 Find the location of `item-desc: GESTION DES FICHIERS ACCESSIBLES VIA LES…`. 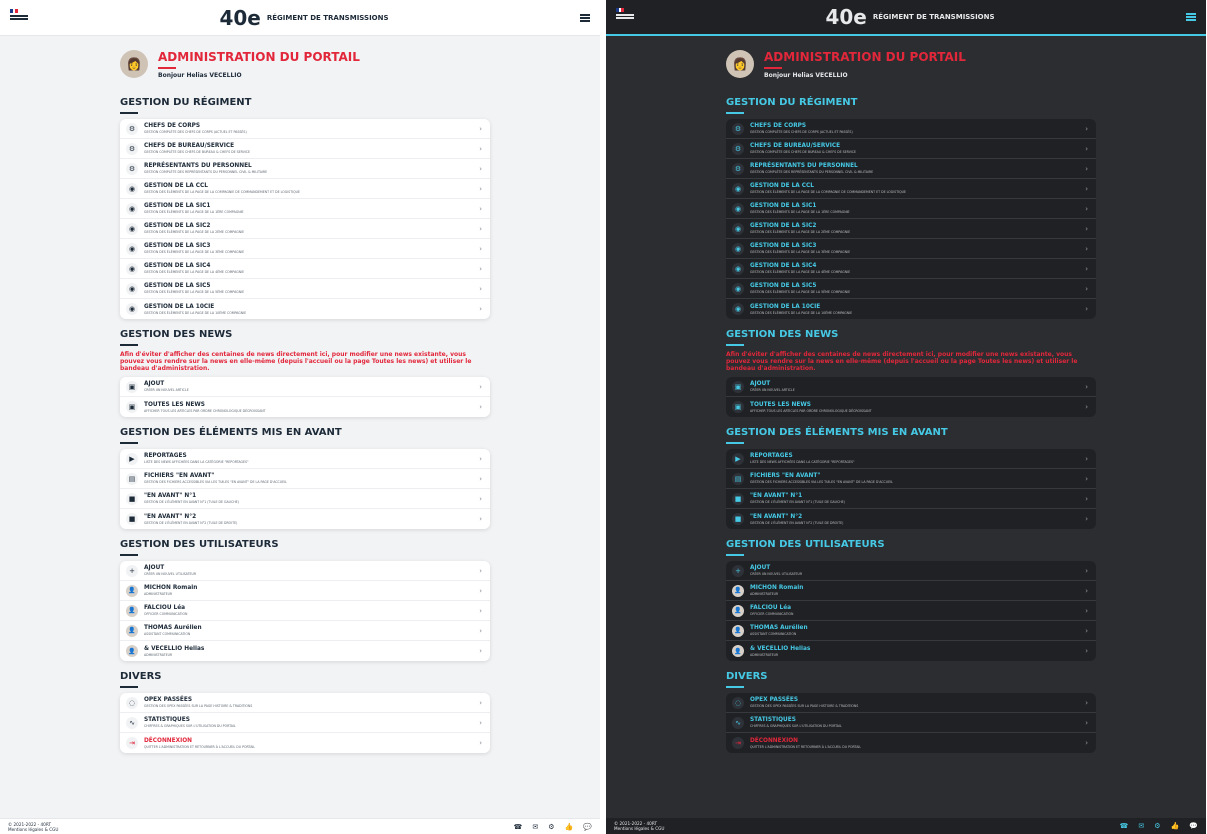

item-desc: GESTION DES FICHIERS ACCESSIBLES VIA LES… is located at coordinates (821, 482).